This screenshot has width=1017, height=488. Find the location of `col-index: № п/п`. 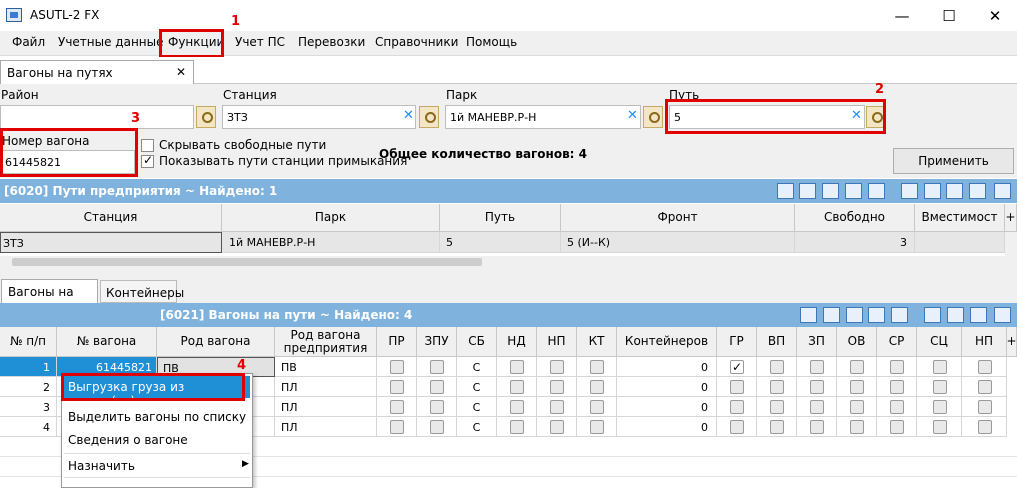

col-index: № п/п is located at coordinates (28, 342).